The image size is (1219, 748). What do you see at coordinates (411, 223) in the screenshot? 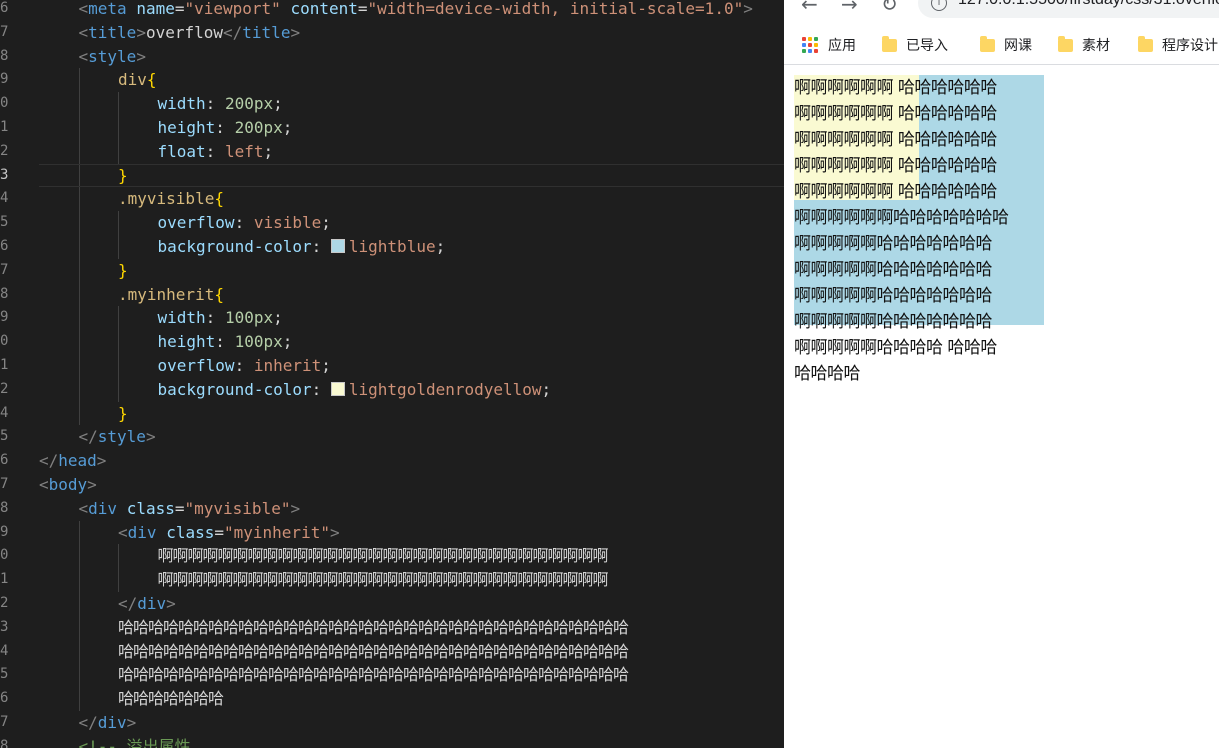
I see `code-line: overflow: visible;` at bounding box center [411, 223].